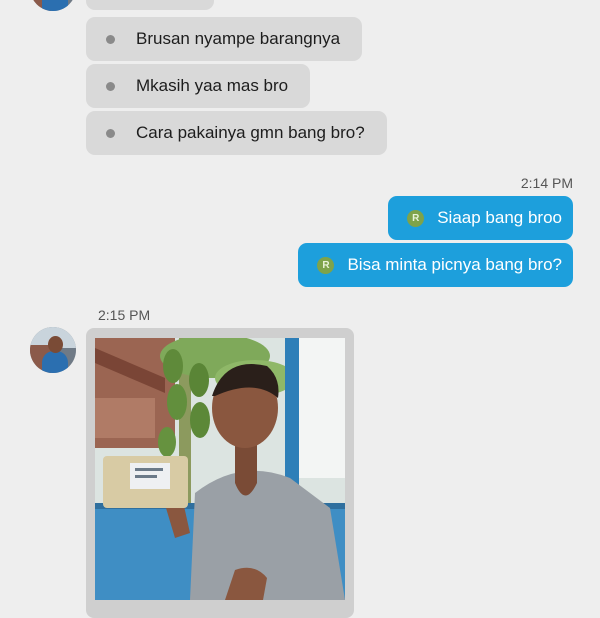  Describe the element at coordinates (238, 38) in the screenshot. I see `message-text: Brusan nyampe barangnya` at that location.